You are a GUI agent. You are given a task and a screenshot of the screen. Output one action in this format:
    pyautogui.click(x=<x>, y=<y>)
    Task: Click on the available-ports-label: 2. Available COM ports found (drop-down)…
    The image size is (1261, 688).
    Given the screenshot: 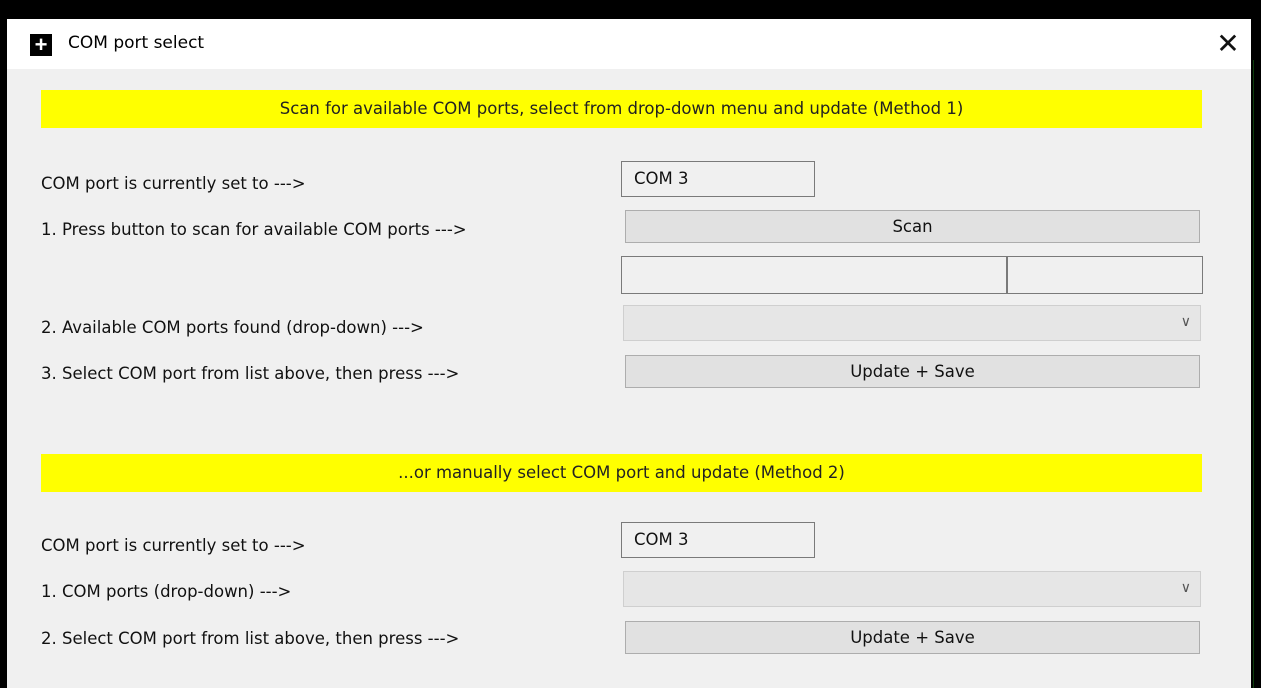 What is the action you would take?
    pyautogui.click(x=232, y=327)
    